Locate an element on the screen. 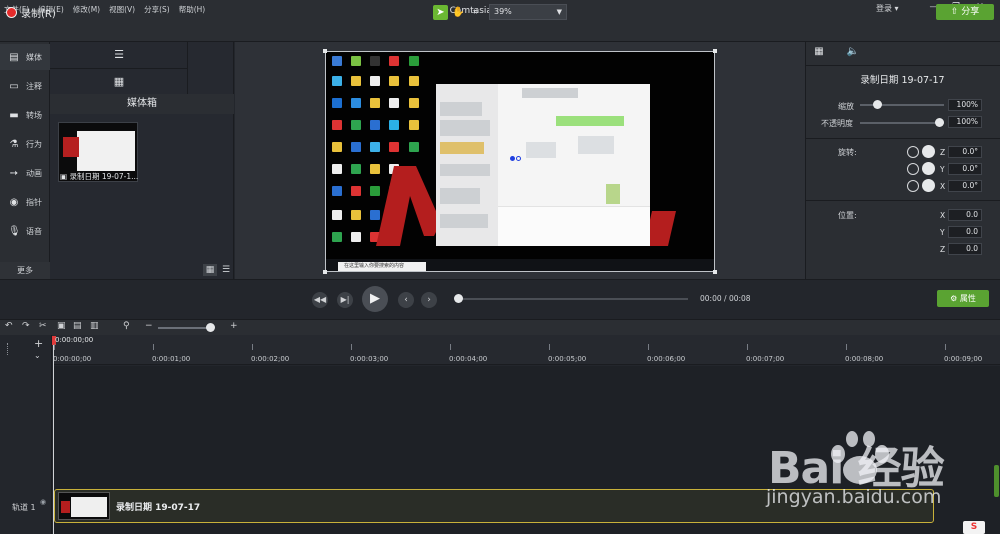  scale-field: 100% is located at coordinates (965, 105).